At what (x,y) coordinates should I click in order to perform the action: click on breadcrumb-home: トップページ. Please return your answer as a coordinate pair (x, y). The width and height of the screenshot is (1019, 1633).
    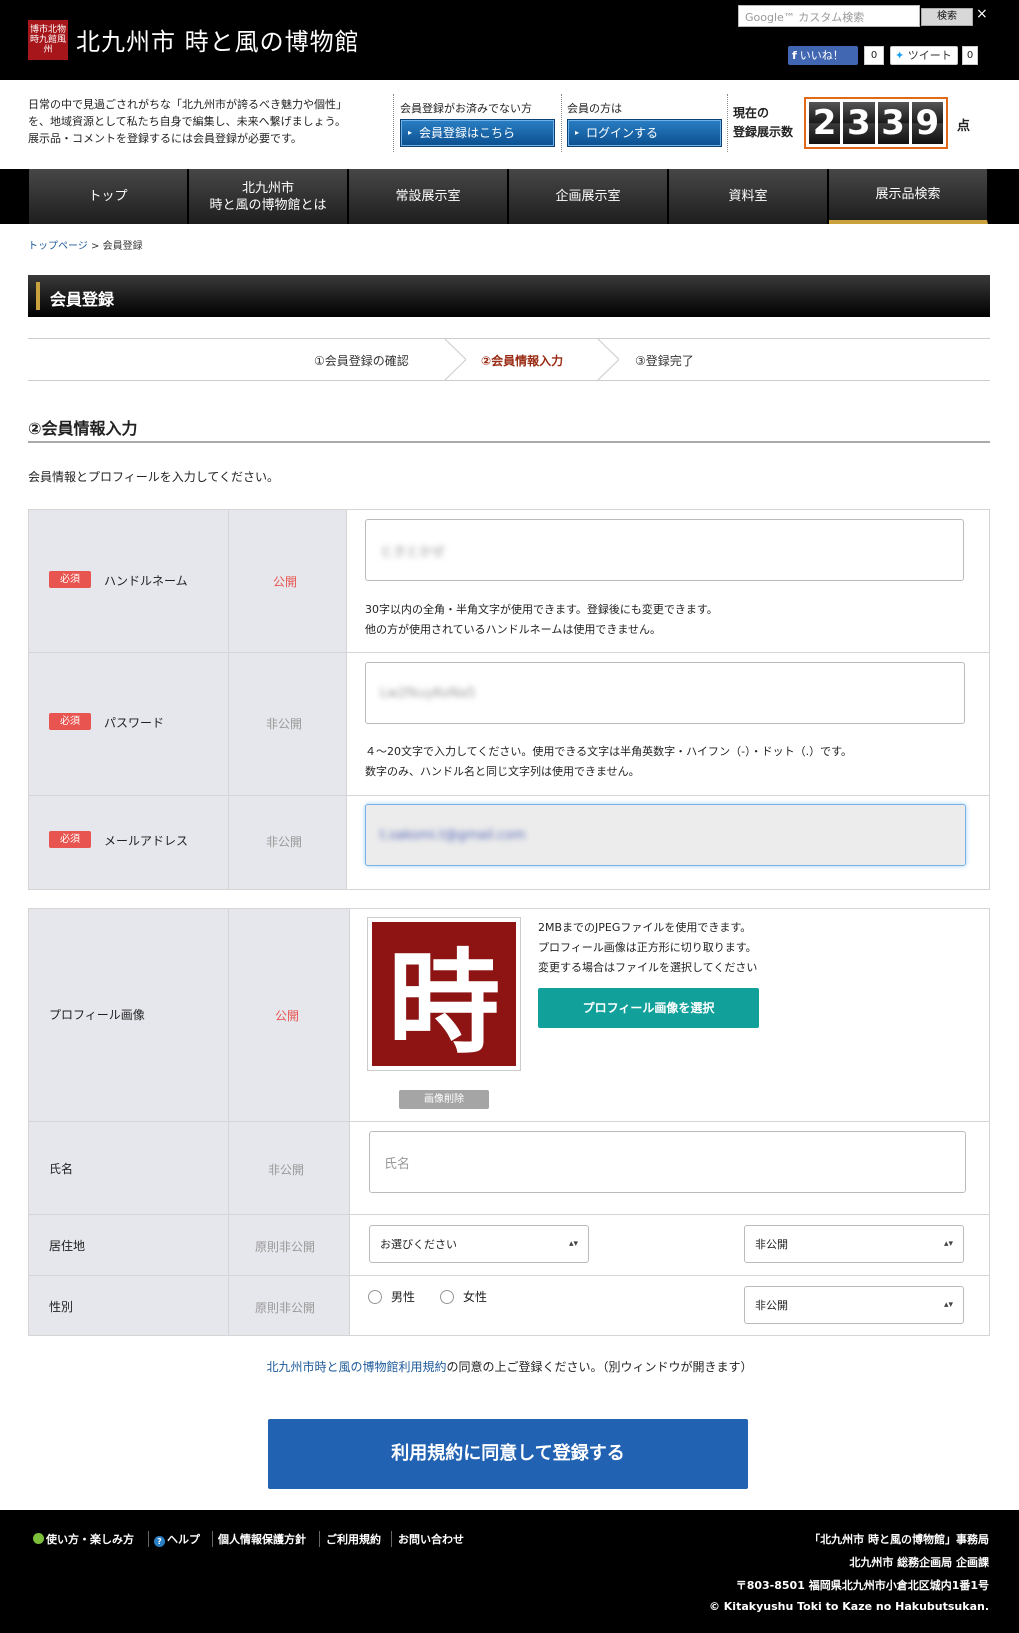
    Looking at the image, I should click on (58, 246).